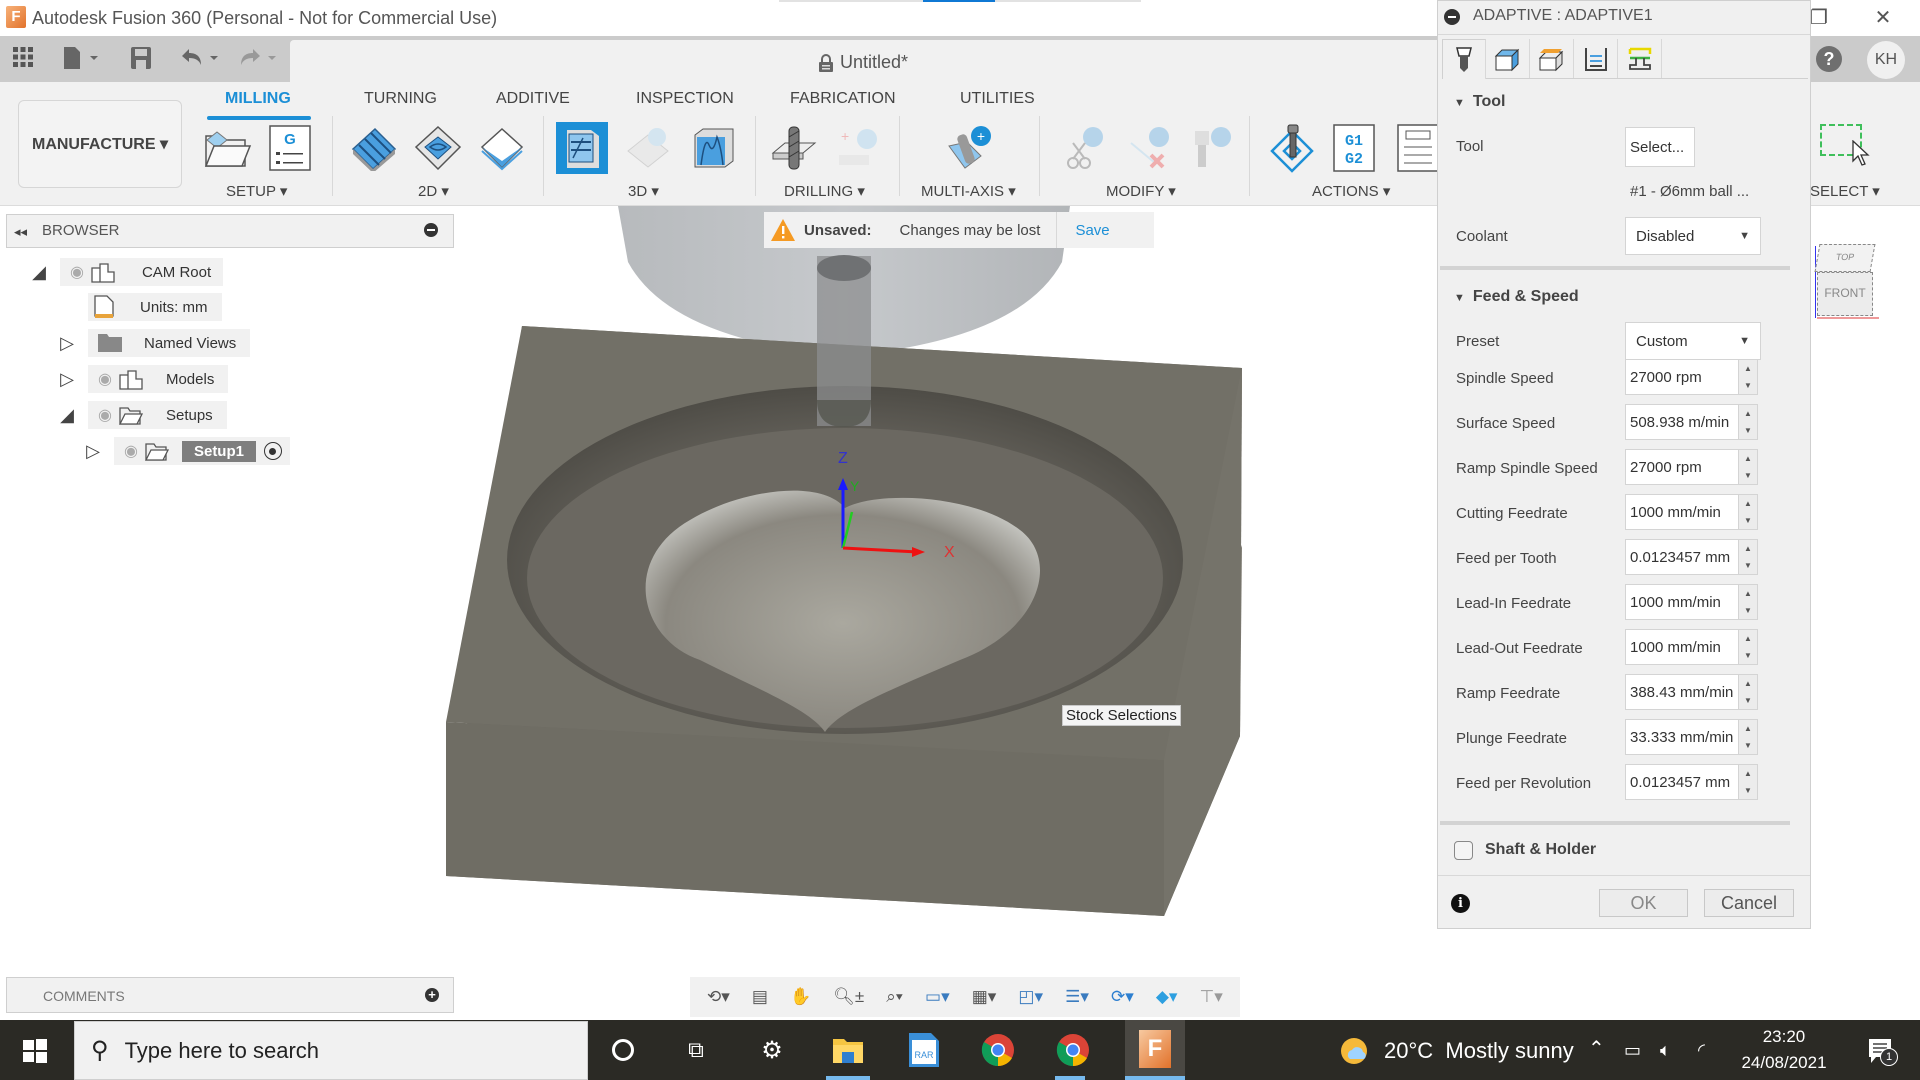  What do you see at coordinates (1682, 467) in the screenshot?
I see `ramp-spindle-speed-input: 27000 rpm` at bounding box center [1682, 467].